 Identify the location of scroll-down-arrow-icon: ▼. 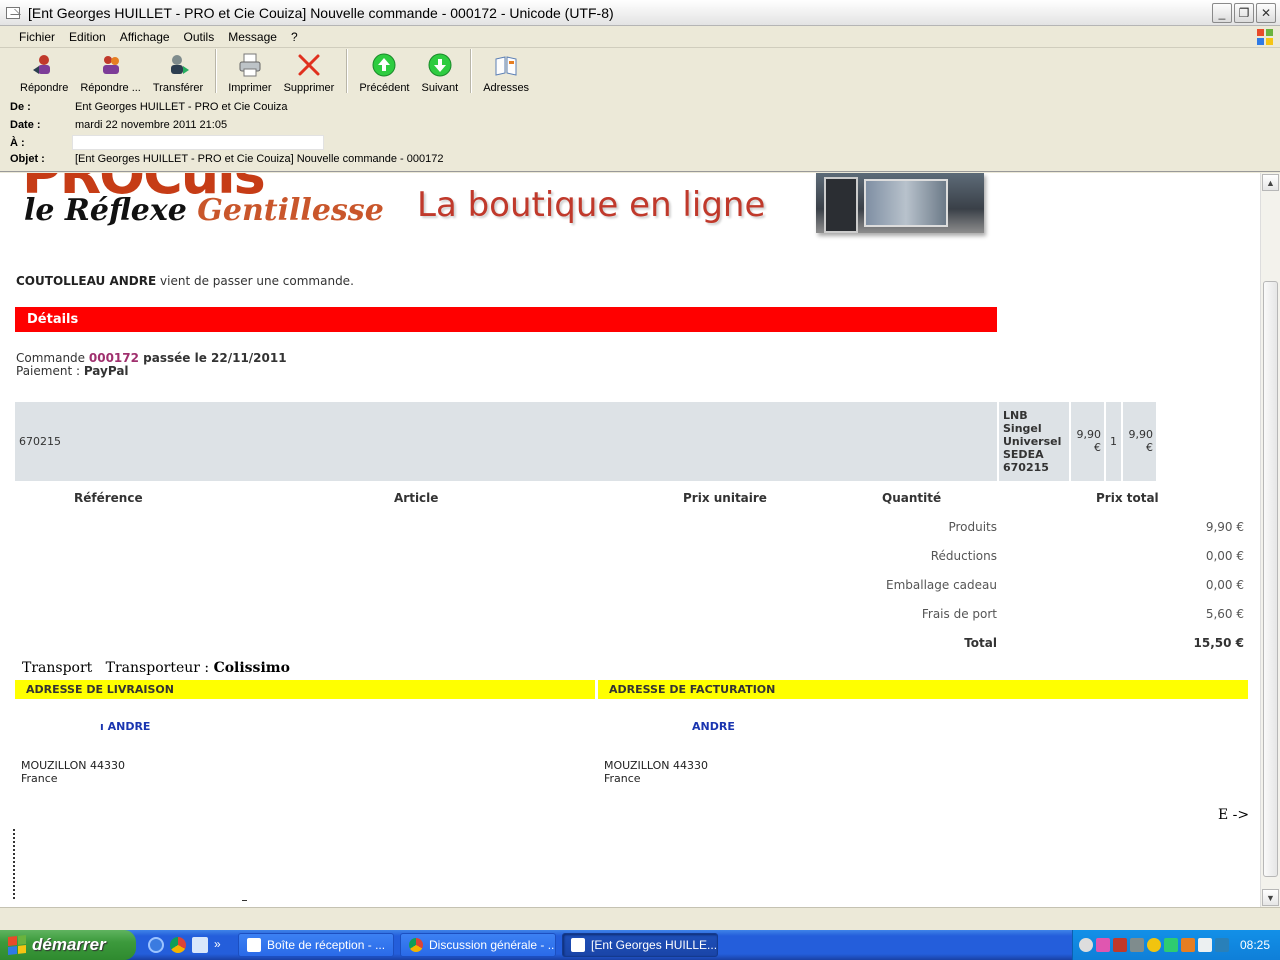
(1270, 897).